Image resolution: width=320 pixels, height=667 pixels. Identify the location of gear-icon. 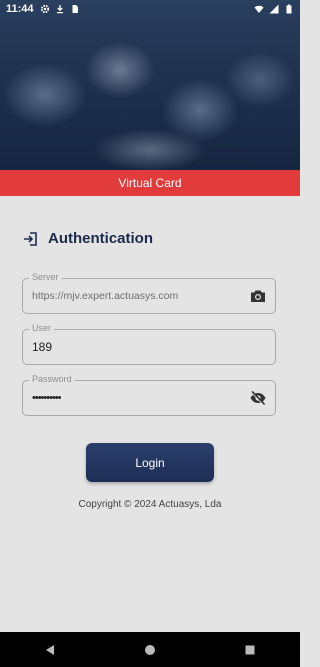
(44, 9).